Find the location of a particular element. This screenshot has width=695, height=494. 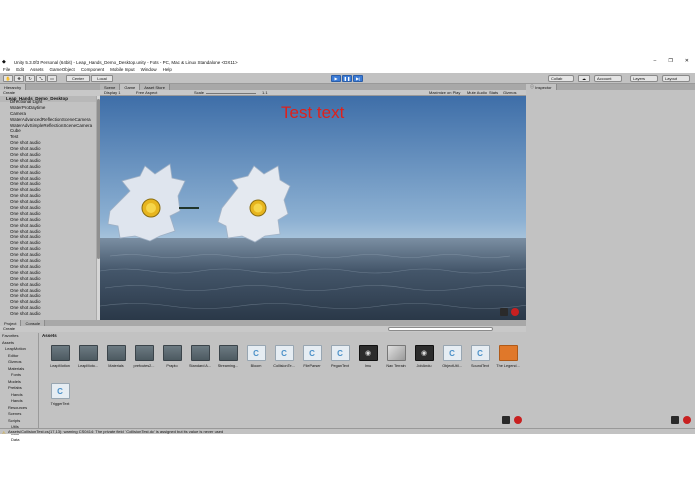

hand-tool-button: ✋ is located at coordinates (8, 78).